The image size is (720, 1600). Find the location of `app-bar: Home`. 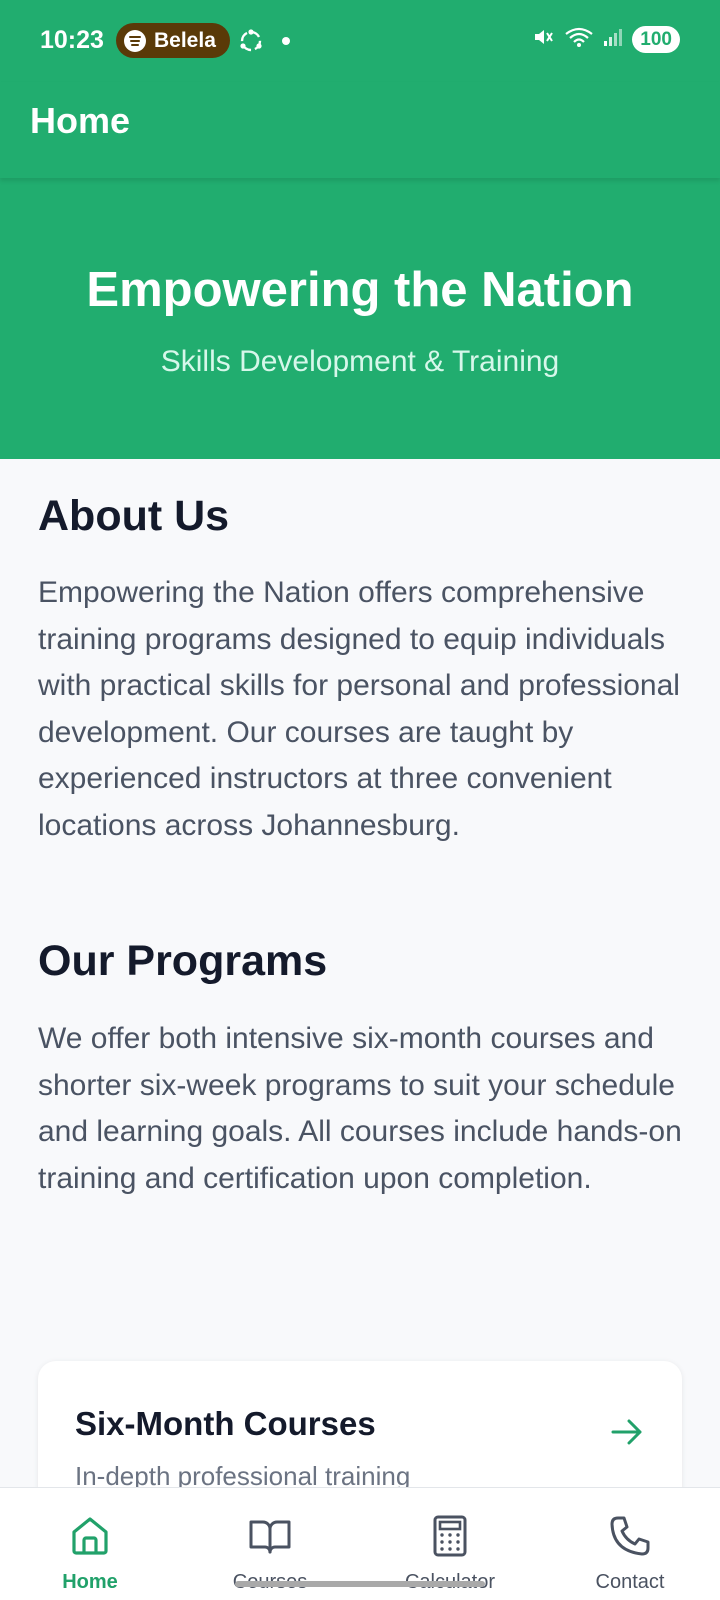

app-bar: Home is located at coordinates (360, 130).